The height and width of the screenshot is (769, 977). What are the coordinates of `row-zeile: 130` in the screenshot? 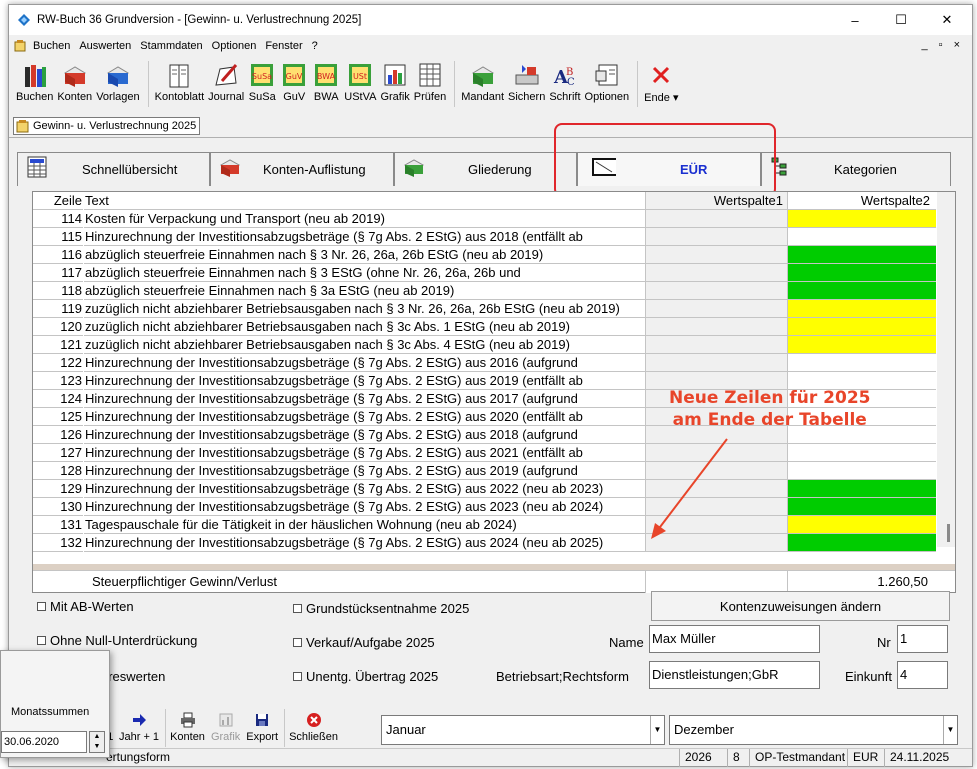 It's located at (58, 507).